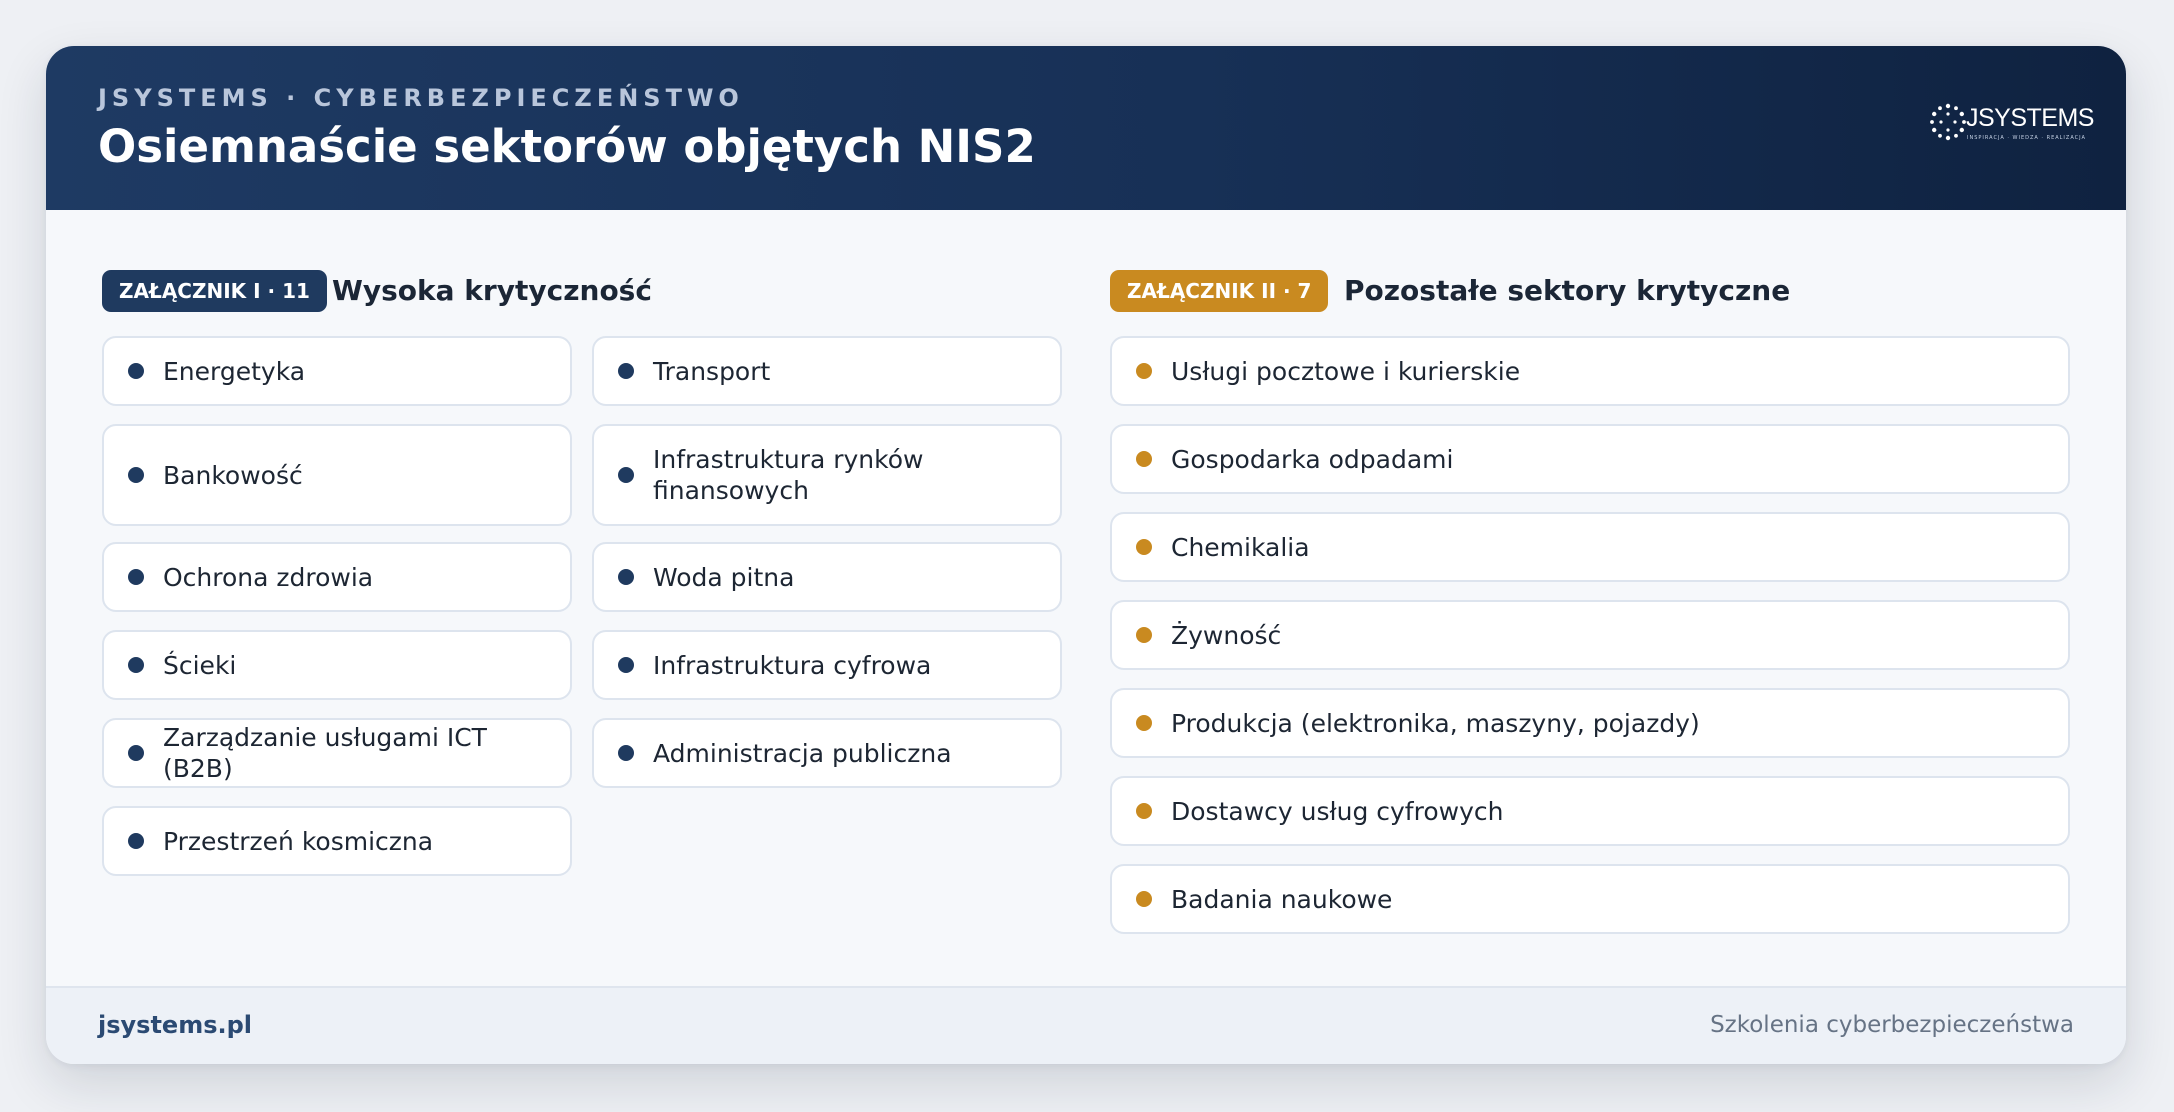 The image size is (2174, 1112). What do you see at coordinates (802, 753) in the screenshot?
I see `sector-label: Administracja publiczna` at bounding box center [802, 753].